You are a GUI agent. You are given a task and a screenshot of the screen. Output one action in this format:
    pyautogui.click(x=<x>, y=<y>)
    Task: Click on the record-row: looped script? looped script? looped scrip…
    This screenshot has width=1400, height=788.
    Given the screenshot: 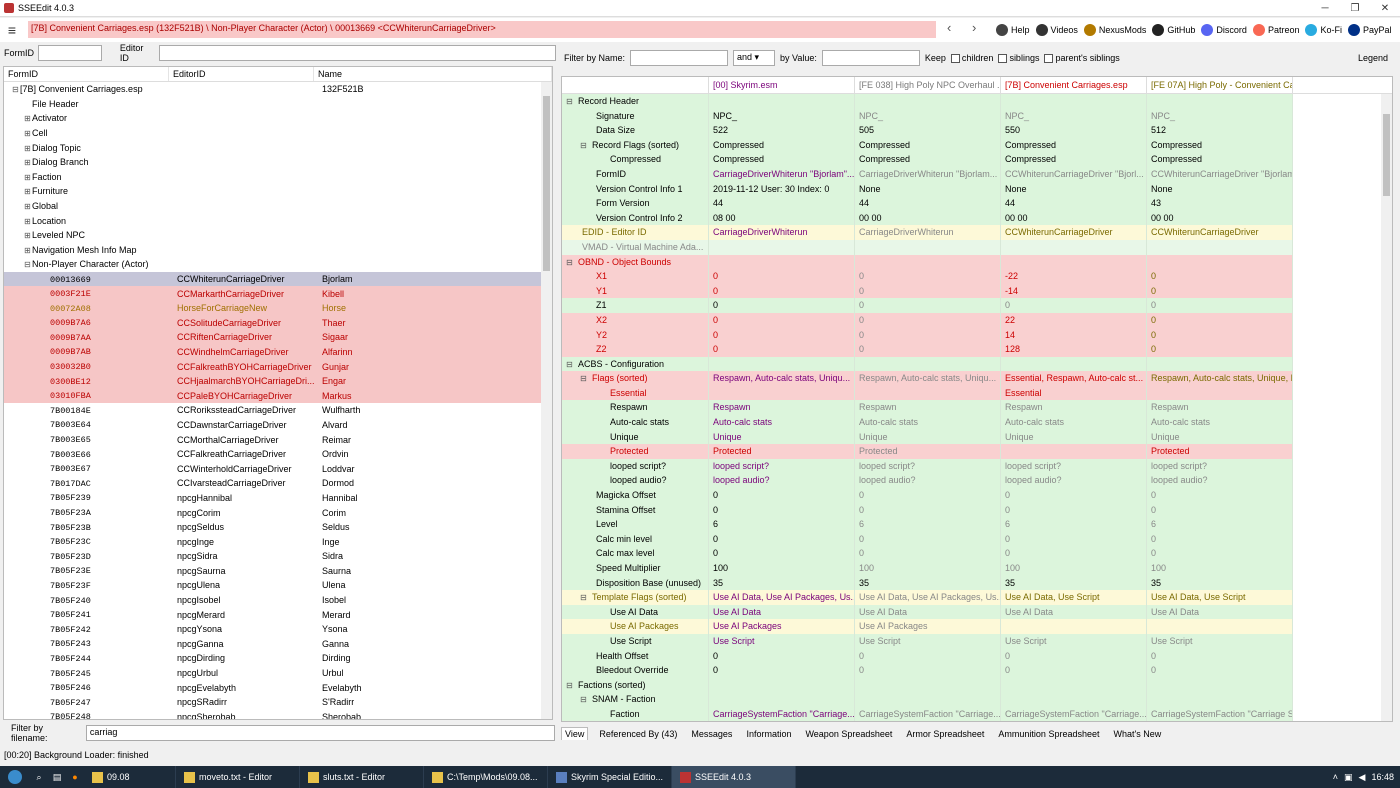 What is the action you would take?
    pyautogui.click(x=977, y=466)
    